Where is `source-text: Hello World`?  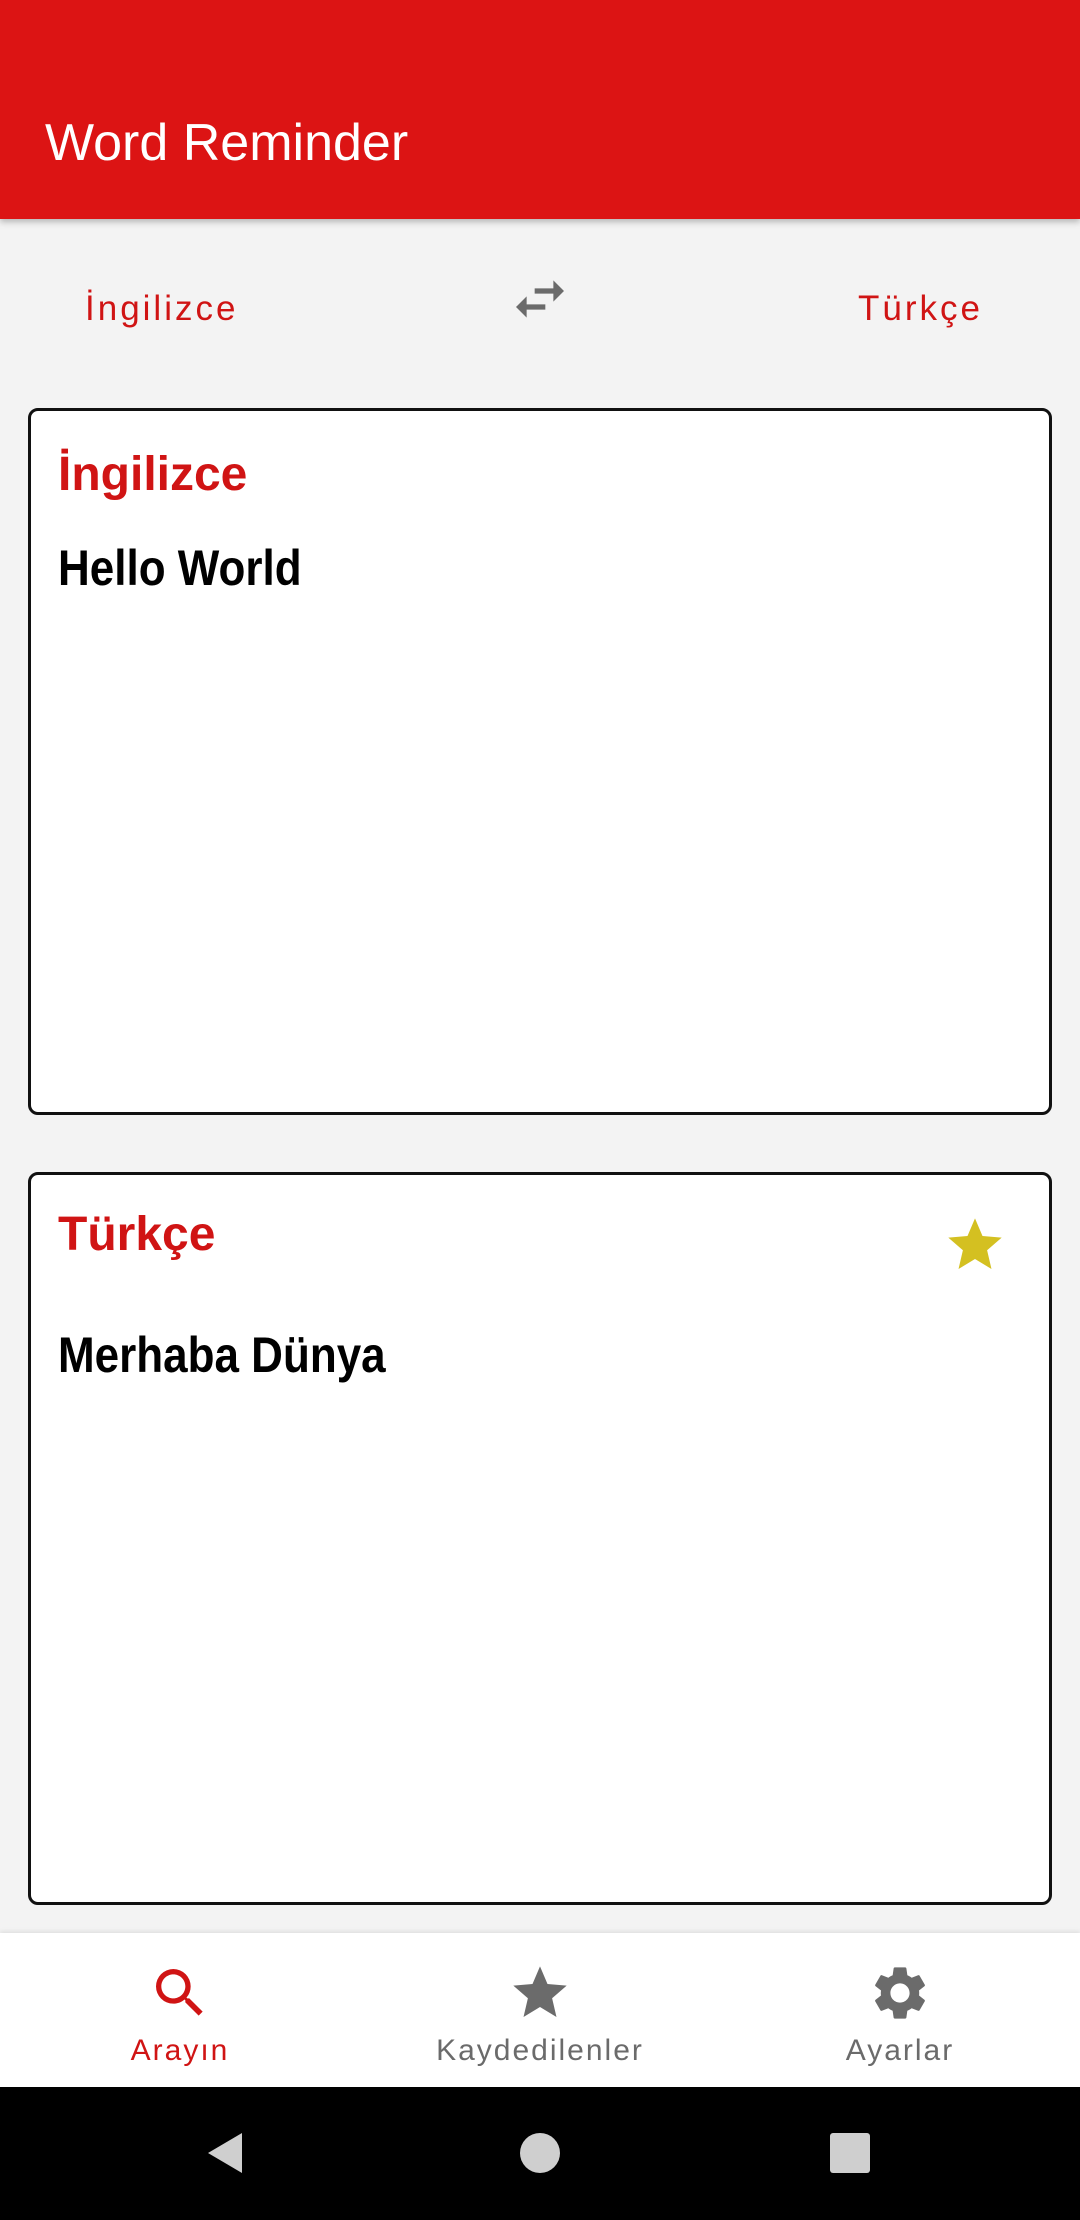
source-text: Hello World is located at coordinates (180, 568).